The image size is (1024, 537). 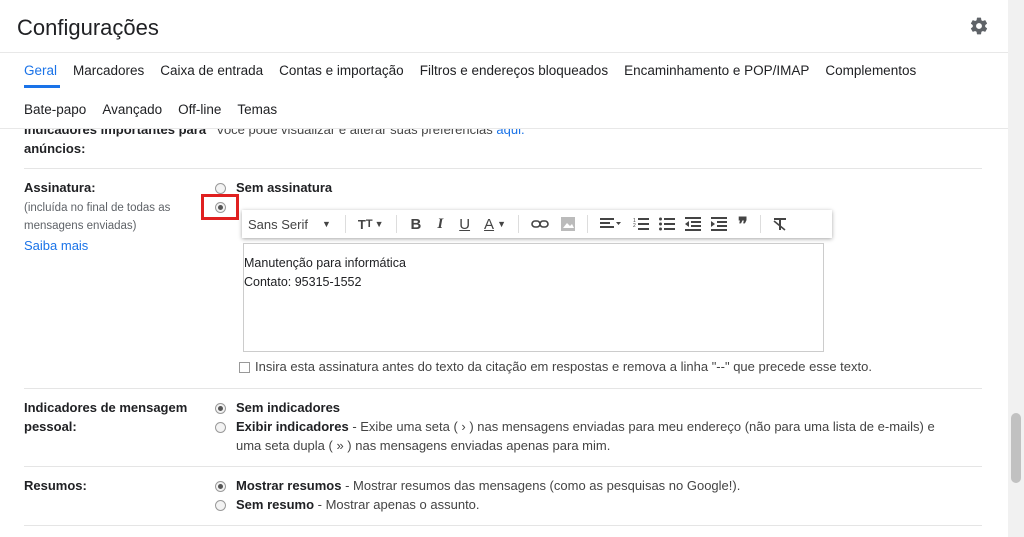 I want to click on chevron-down-icon: ▼, so click(x=326, y=224).